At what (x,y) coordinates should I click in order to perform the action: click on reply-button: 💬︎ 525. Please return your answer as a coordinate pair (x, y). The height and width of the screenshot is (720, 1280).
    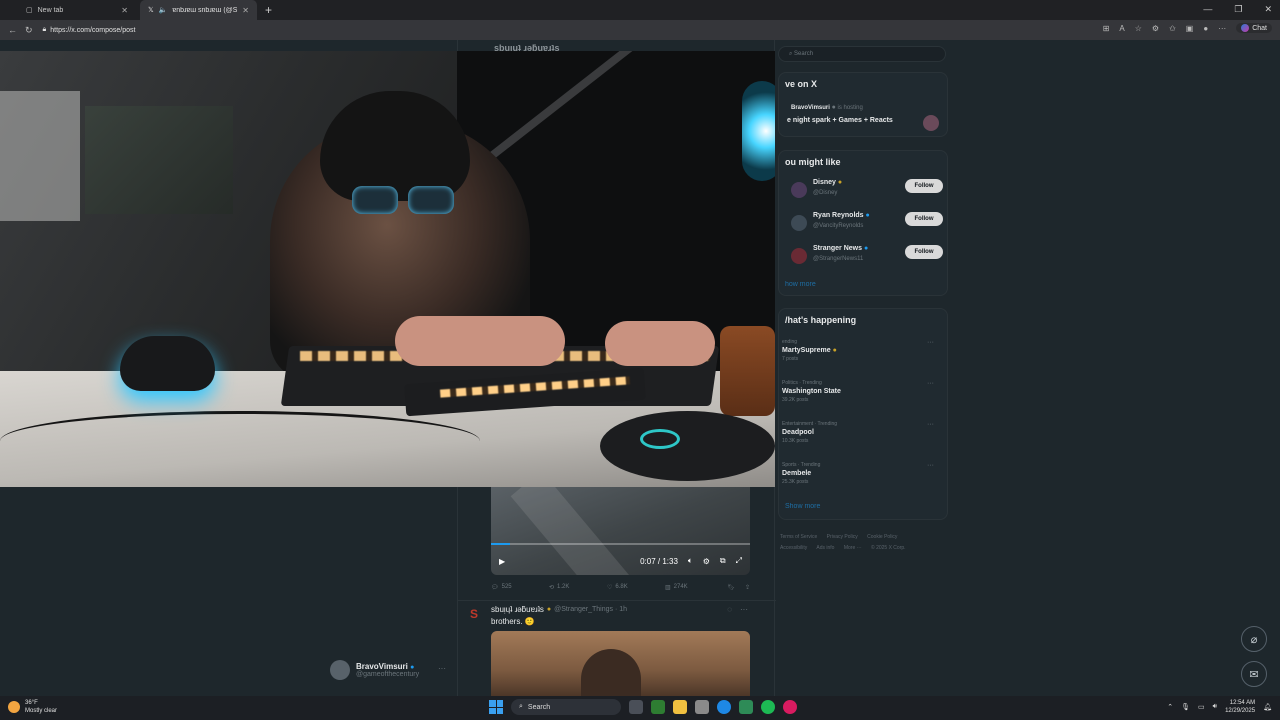
    Looking at the image, I should click on (520, 587).